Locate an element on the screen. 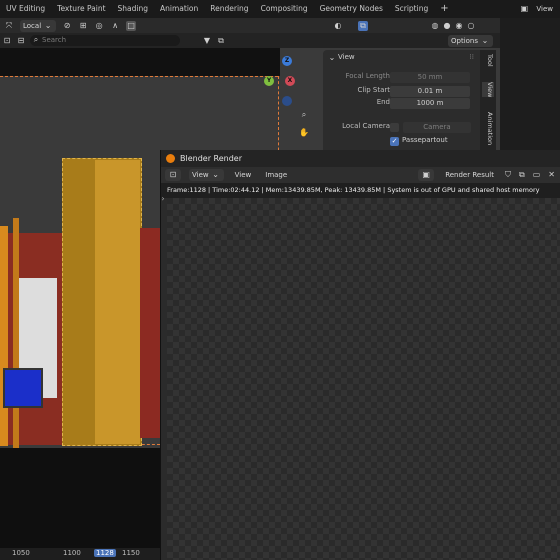 The height and width of the screenshot is (560, 560). editor-type-dropdown: ⊡ is located at coordinates (173, 175).